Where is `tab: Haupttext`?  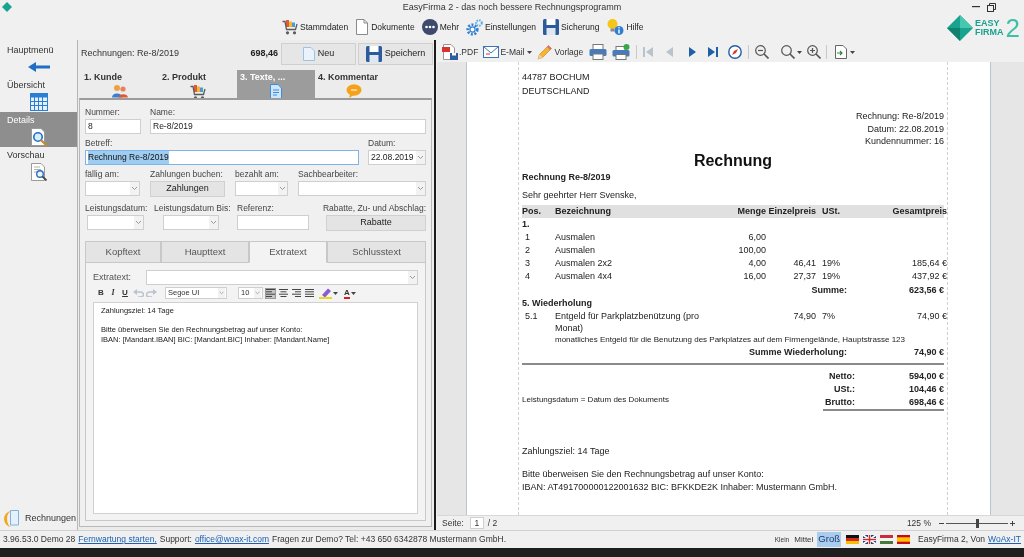 tab: Haupttext is located at coordinates (205, 252).